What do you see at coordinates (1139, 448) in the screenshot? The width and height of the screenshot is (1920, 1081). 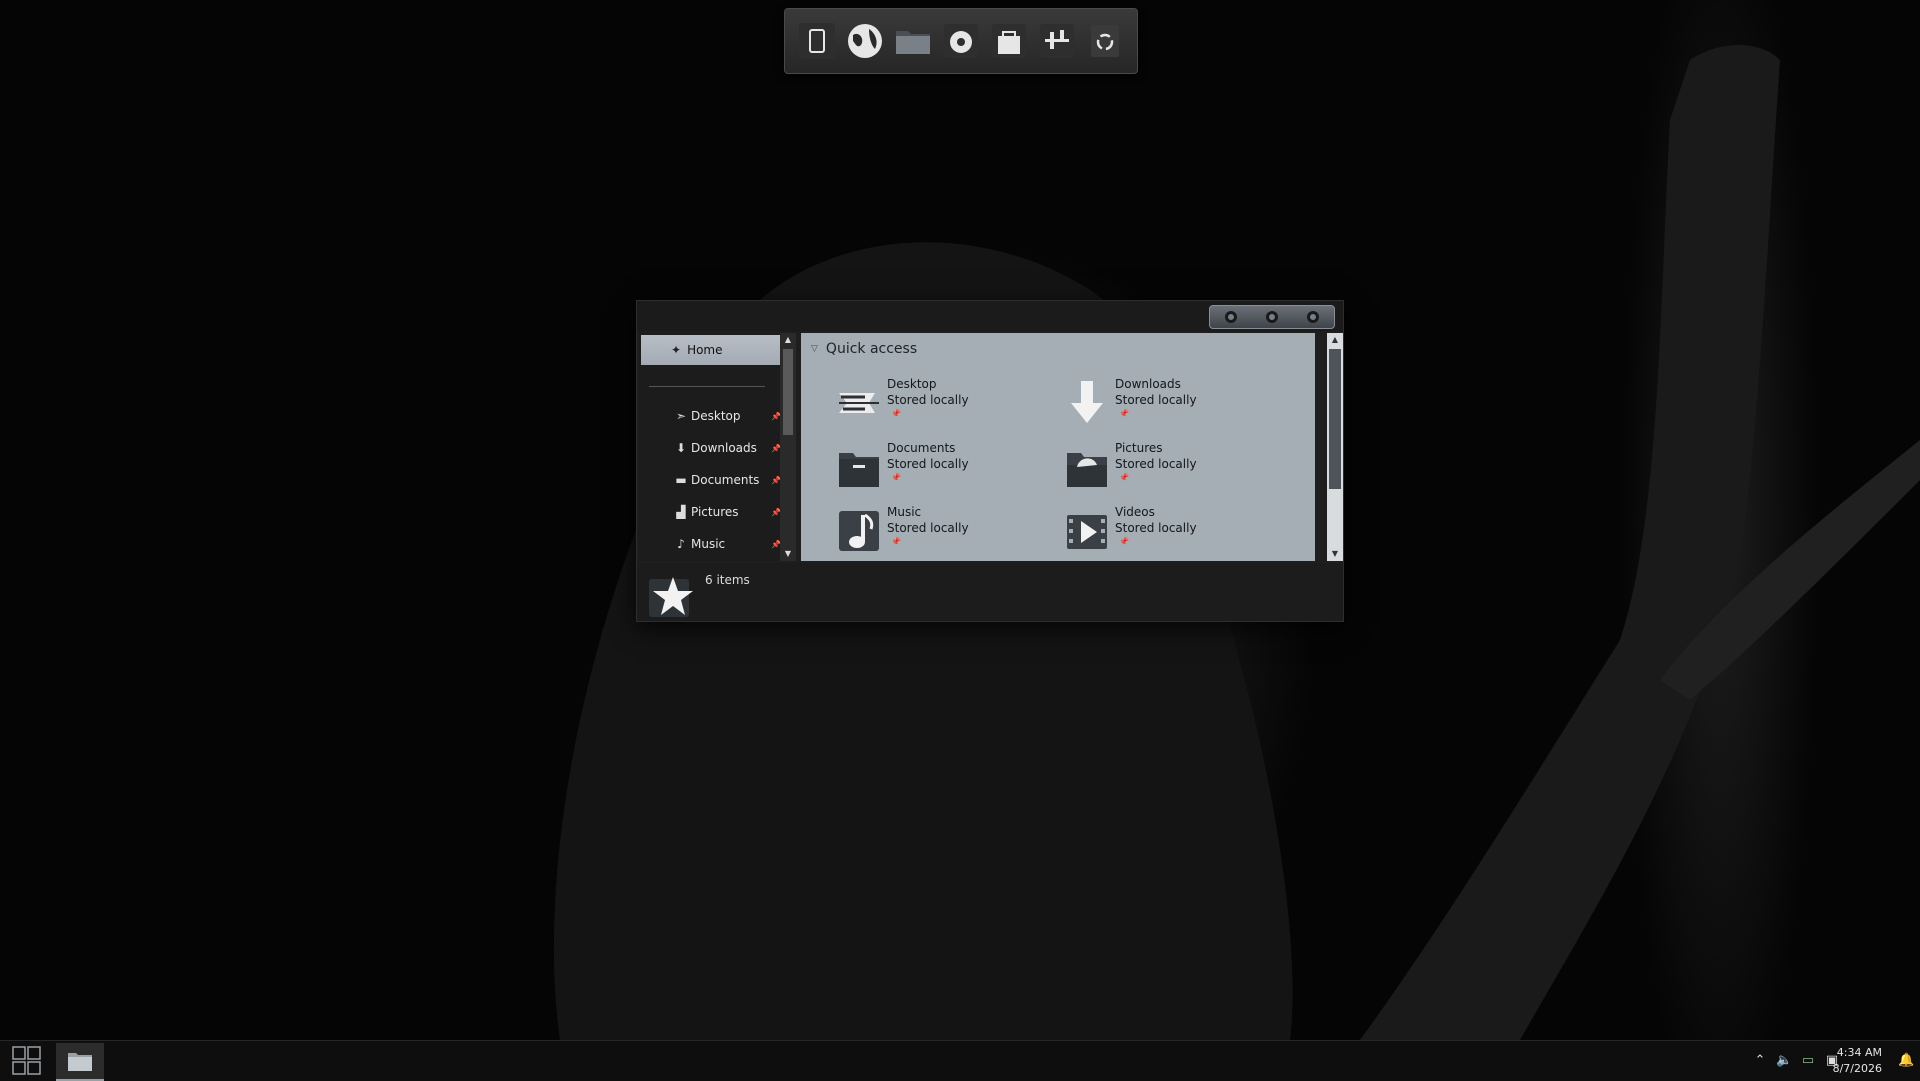 I see `tile-name: Pictures` at bounding box center [1139, 448].